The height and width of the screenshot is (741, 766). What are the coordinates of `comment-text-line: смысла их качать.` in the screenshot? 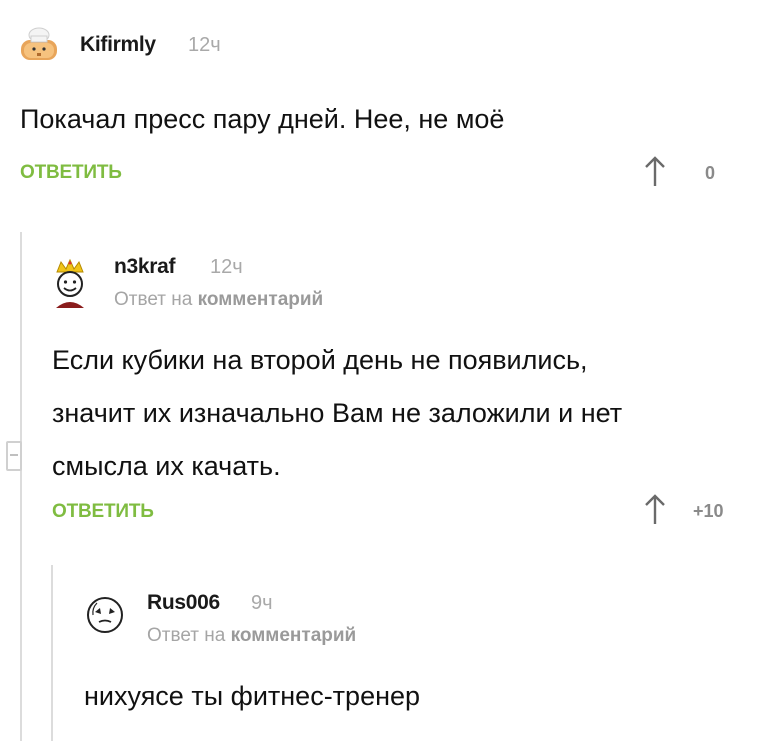 It's located at (166, 466).